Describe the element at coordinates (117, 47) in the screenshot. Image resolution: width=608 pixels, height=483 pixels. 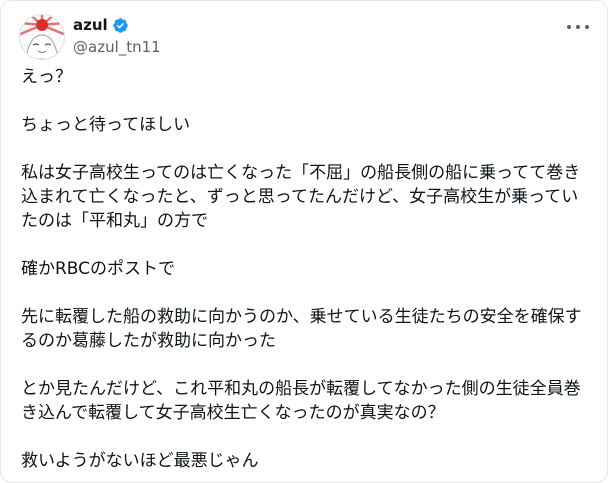
I see `user-handle: @azul_tn11` at that location.